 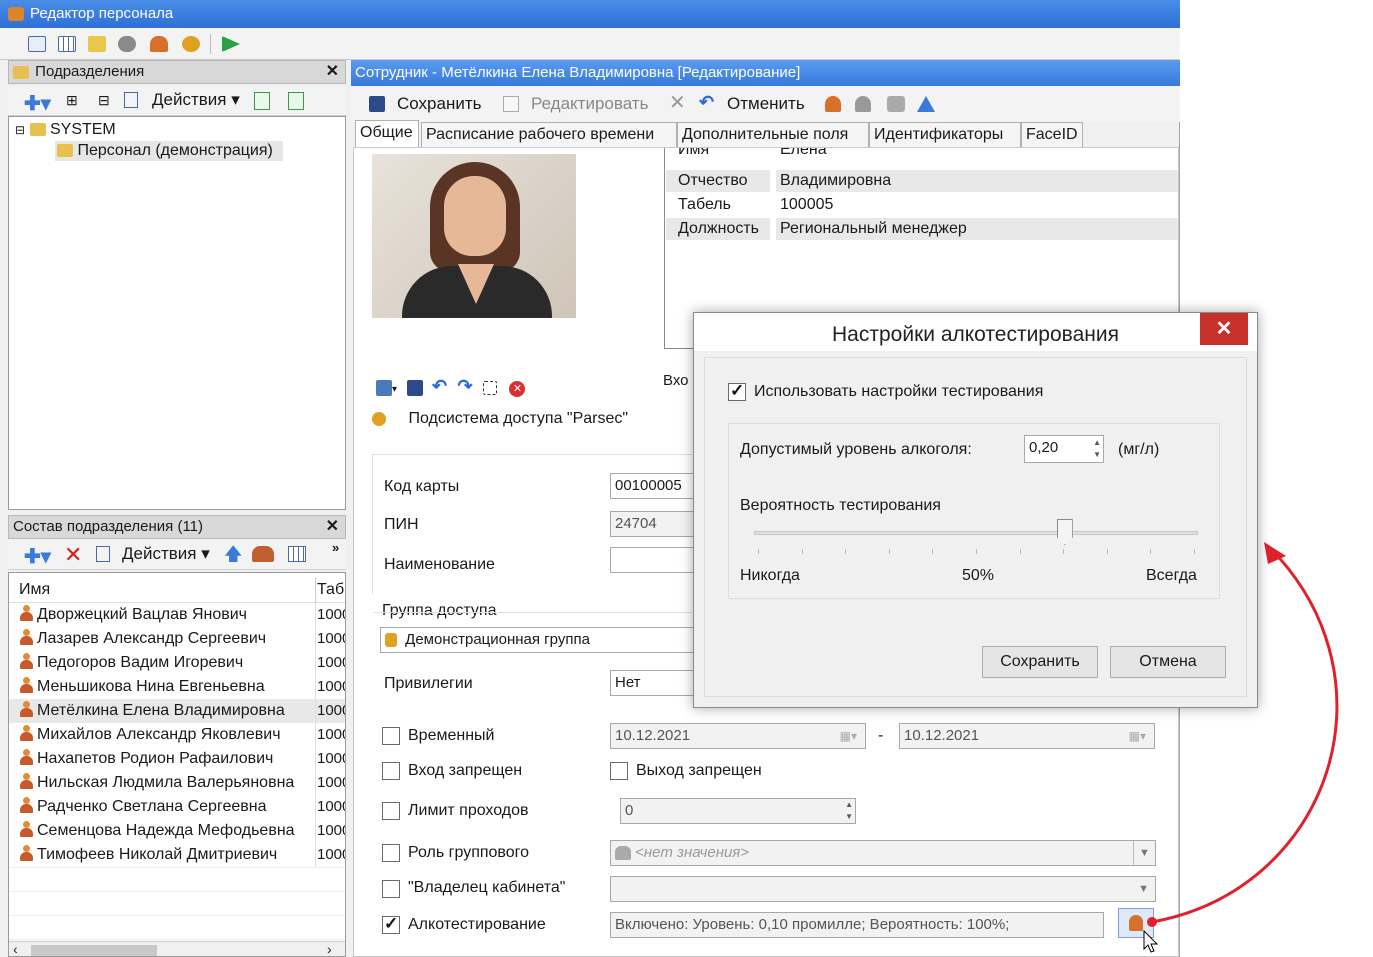 What do you see at coordinates (177, 807) in the screenshot?
I see `table-row: Радченко Светлана Сергеевна 1000` at bounding box center [177, 807].